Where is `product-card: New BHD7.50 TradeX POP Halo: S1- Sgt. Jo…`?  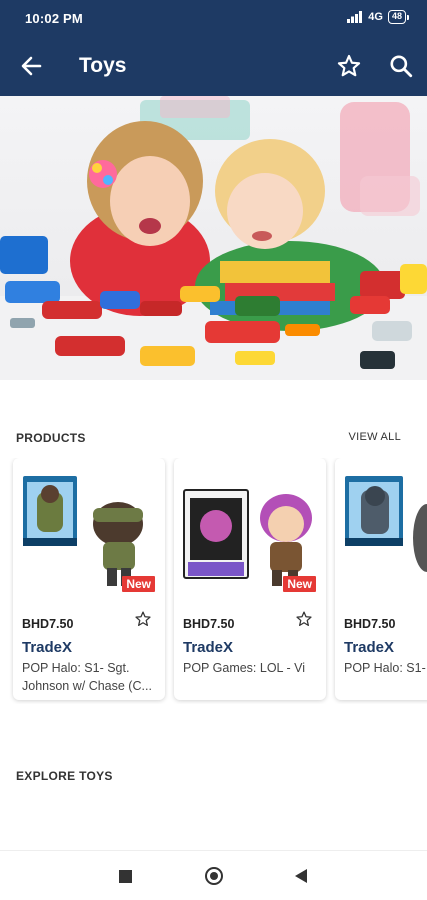
product-card: New BHD7.50 TradeX POP Halo: S1- Sgt. Jo… is located at coordinates (89, 579).